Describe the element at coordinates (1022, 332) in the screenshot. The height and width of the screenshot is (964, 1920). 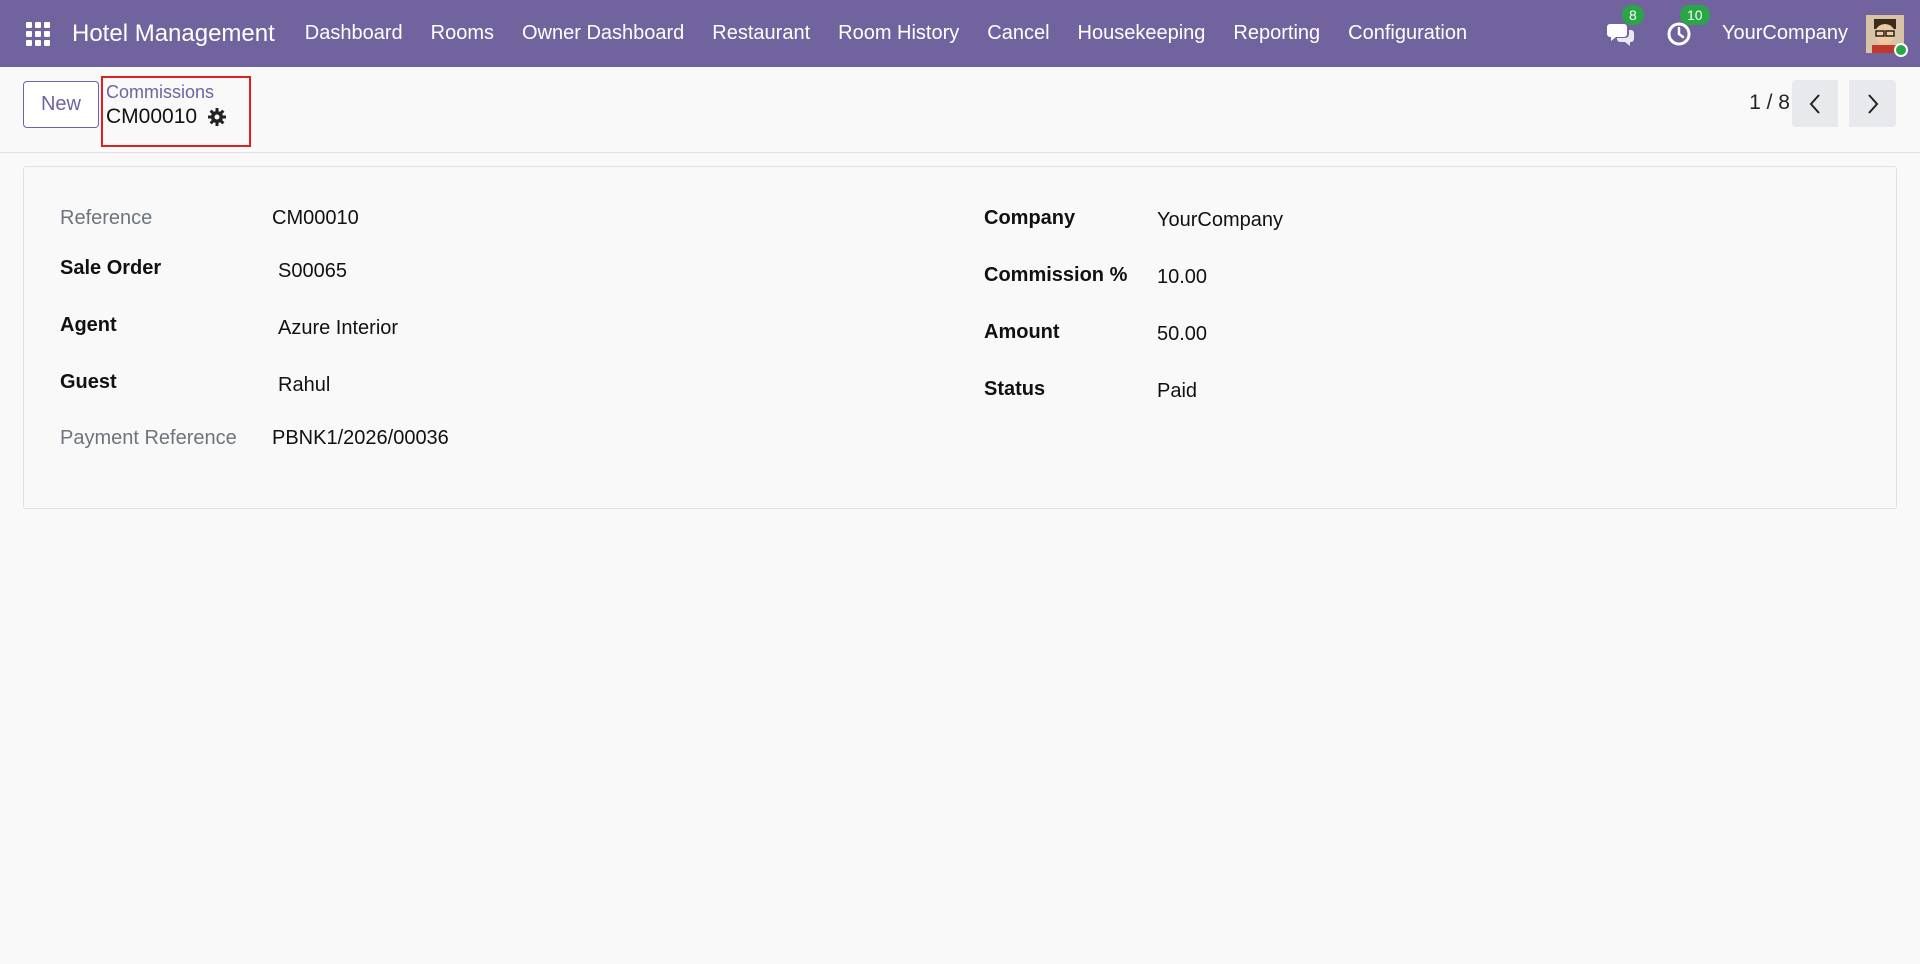
I see `amount-label: Amount` at that location.